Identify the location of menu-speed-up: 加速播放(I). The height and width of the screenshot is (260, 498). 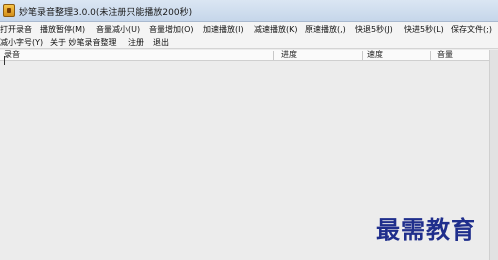
(223, 30).